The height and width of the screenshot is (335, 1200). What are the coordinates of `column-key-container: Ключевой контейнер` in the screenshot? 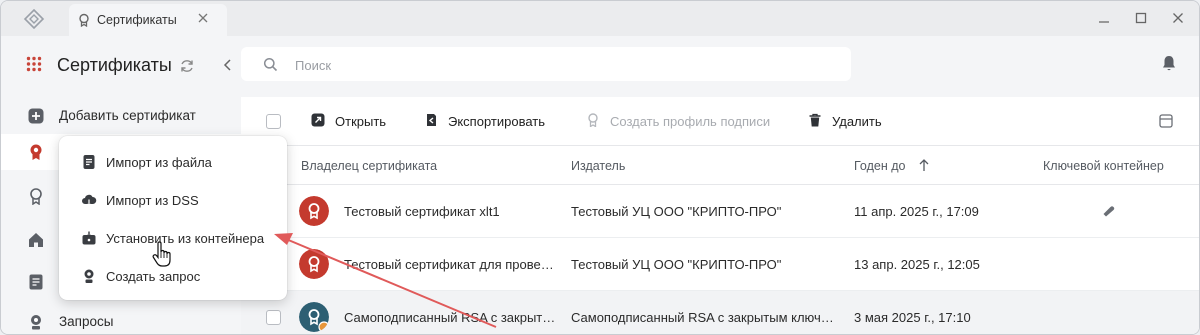 It's located at (1103, 166).